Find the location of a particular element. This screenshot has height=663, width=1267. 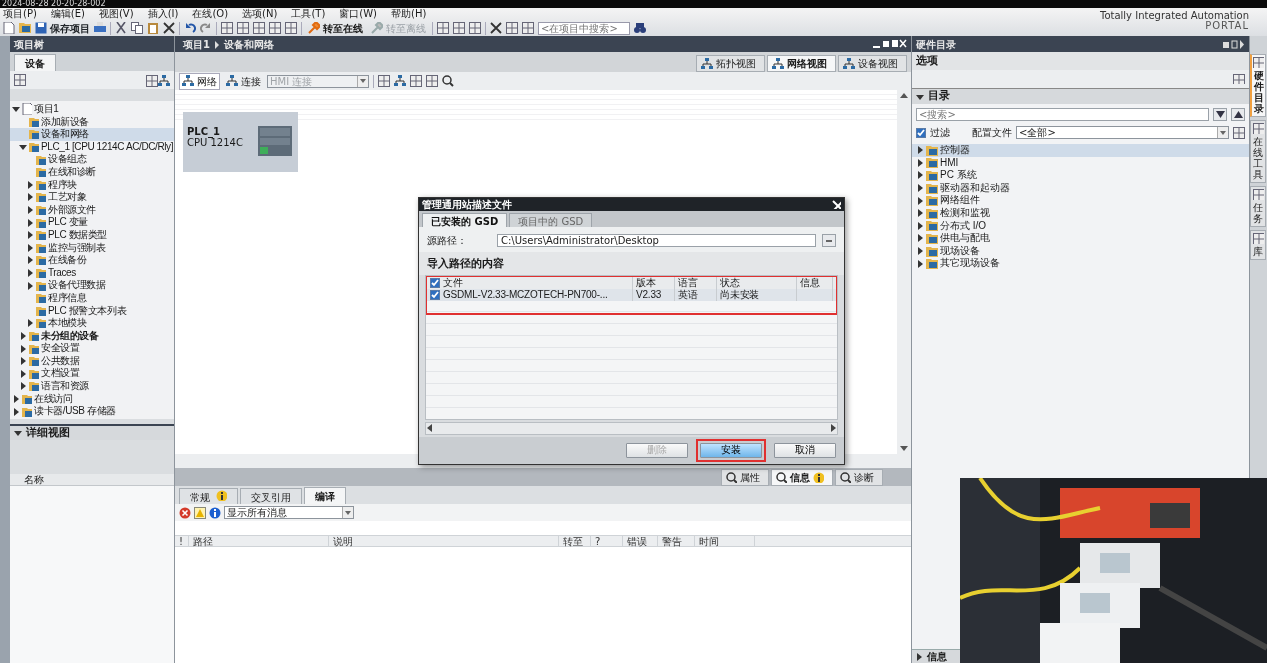

tree-item: 程序块 is located at coordinates (92, 185).